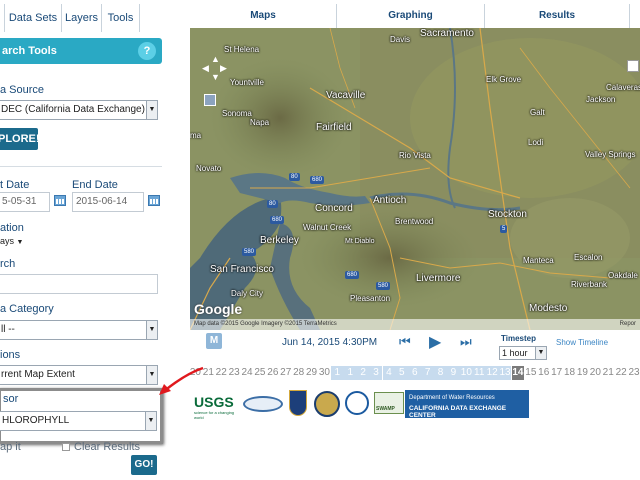 The height and width of the screenshot is (480, 640). What do you see at coordinates (623, 275) in the screenshot?
I see `map-label: Oakdale` at bounding box center [623, 275].